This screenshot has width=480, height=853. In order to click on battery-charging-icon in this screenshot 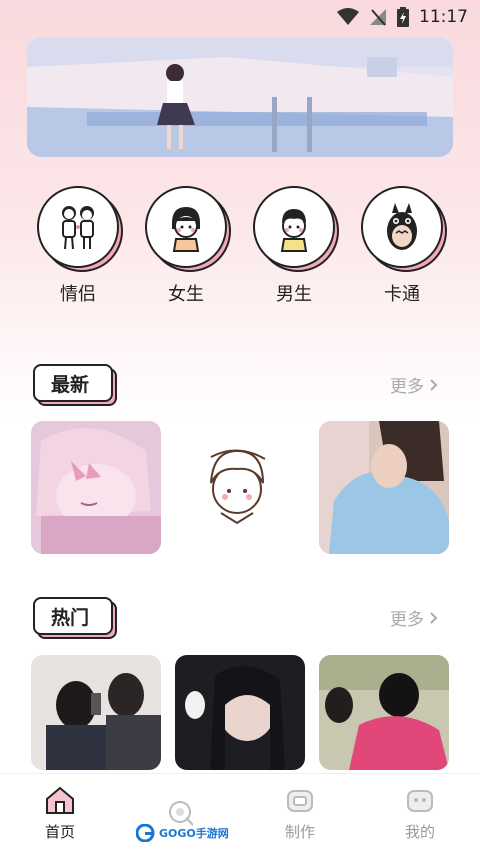, I will do `click(403, 17)`.